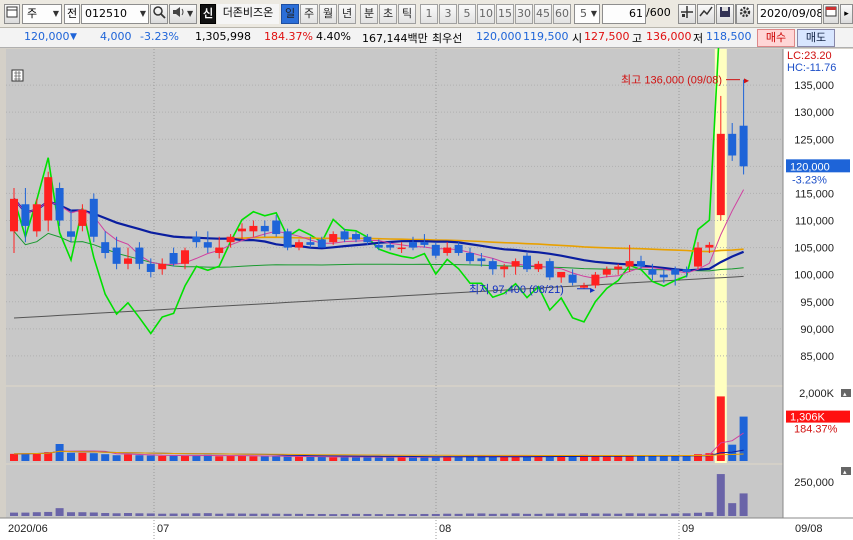 Image resolution: width=853 pixels, height=540 pixels. Describe the element at coordinates (816, 38) in the screenshot. I see `sell-button: 매도` at that location.